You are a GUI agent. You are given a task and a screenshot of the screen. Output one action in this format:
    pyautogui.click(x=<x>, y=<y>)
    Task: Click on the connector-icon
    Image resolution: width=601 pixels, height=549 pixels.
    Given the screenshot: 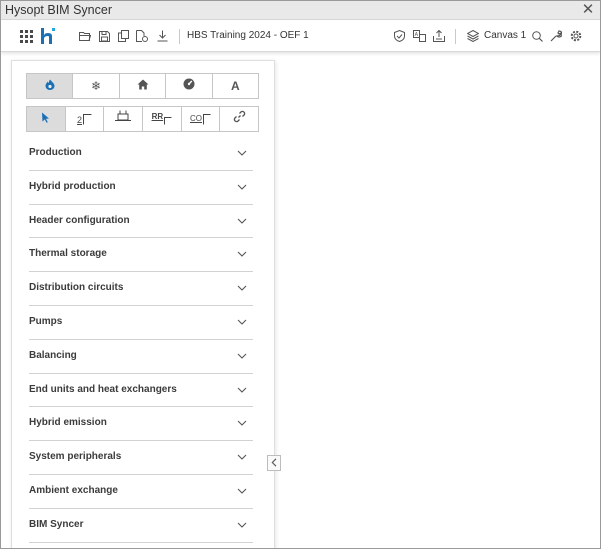 What is the action you would take?
    pyautogui.click(x=123, y=119)
    